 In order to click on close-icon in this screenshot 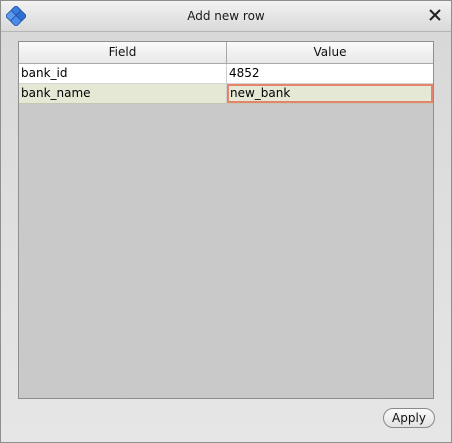, I will do `click(435, 15)`.